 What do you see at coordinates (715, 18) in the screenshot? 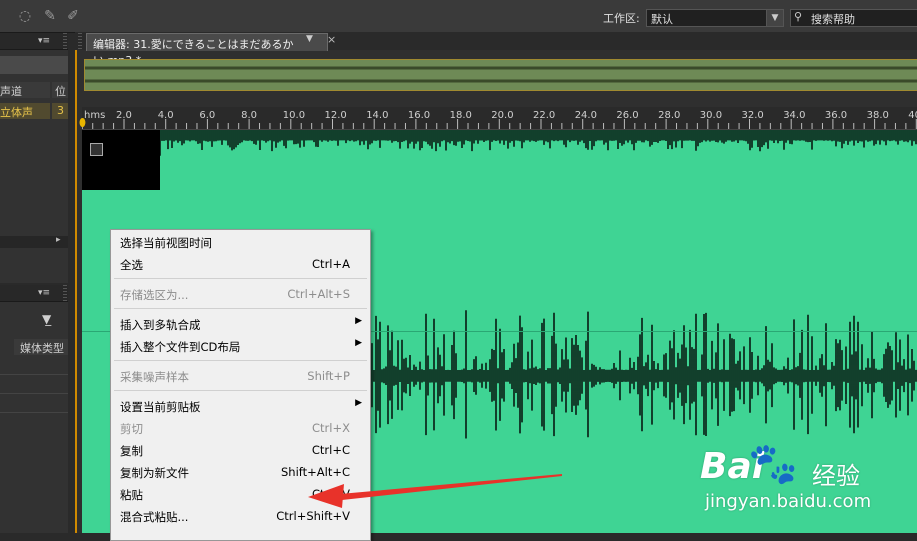
I see `workspace-select: 默认 ▼` at bounding box center [715, 18].